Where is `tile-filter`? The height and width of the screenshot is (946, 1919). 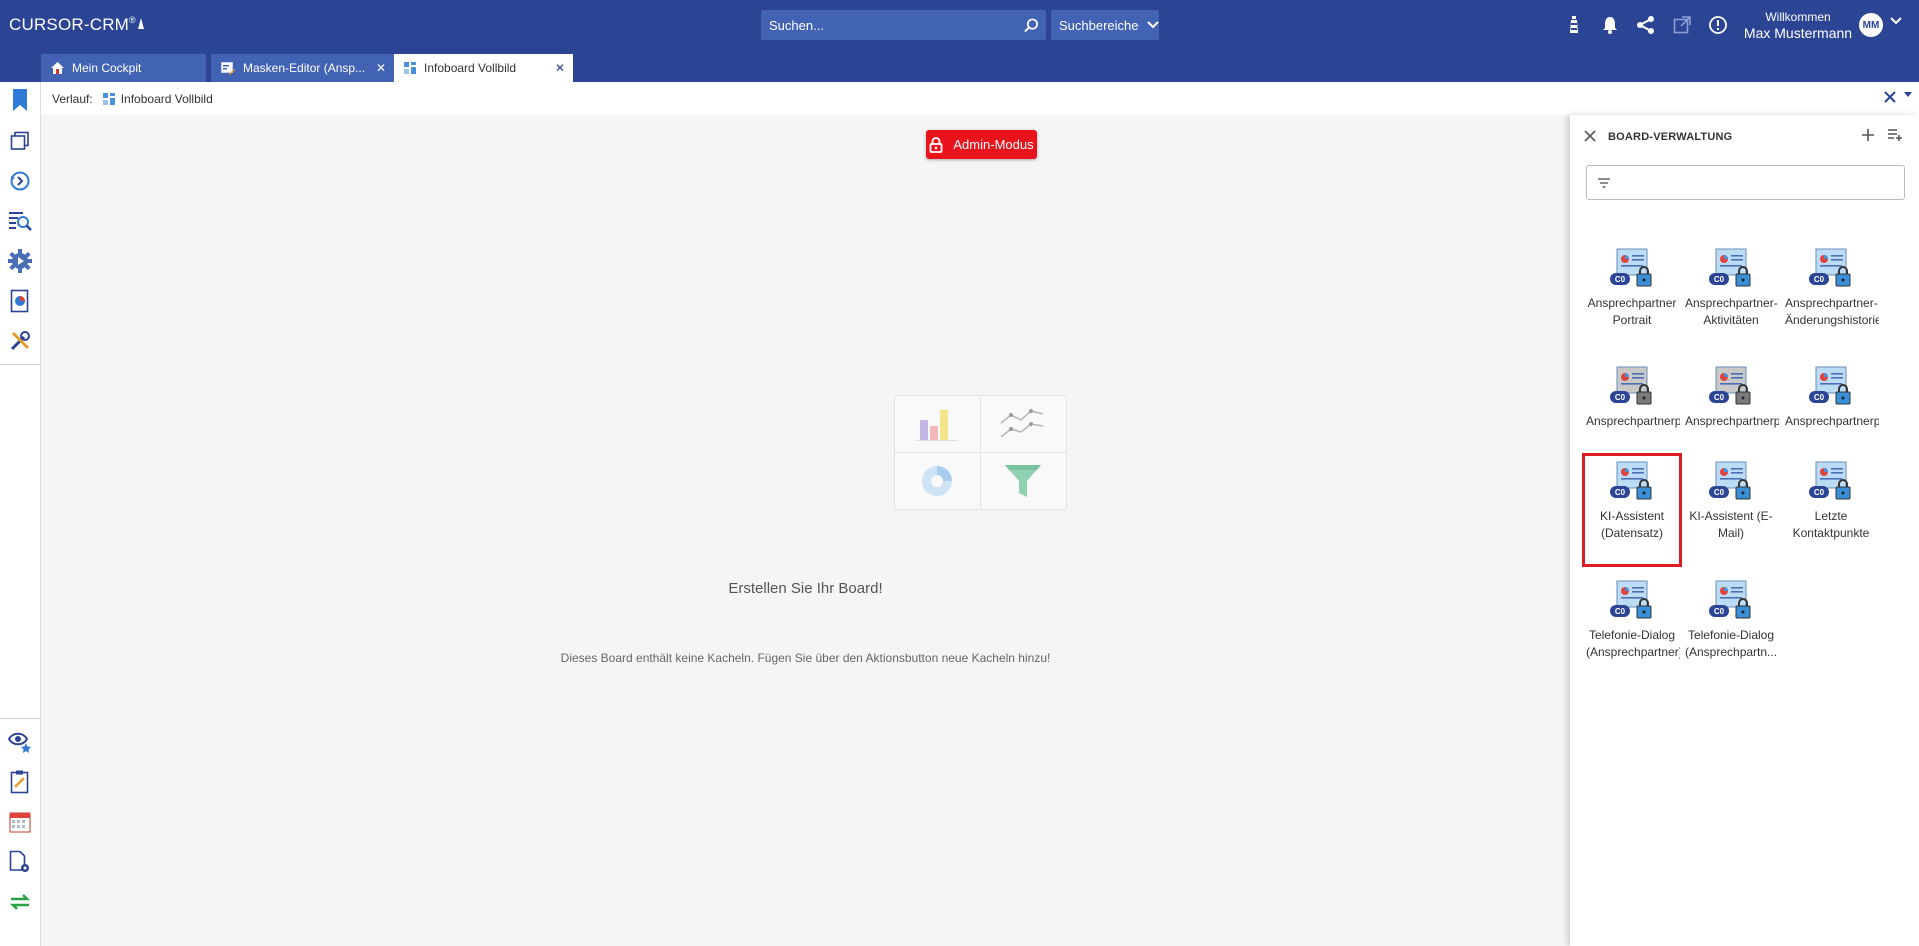 tile-filter is located at coordinates (1745, 182).